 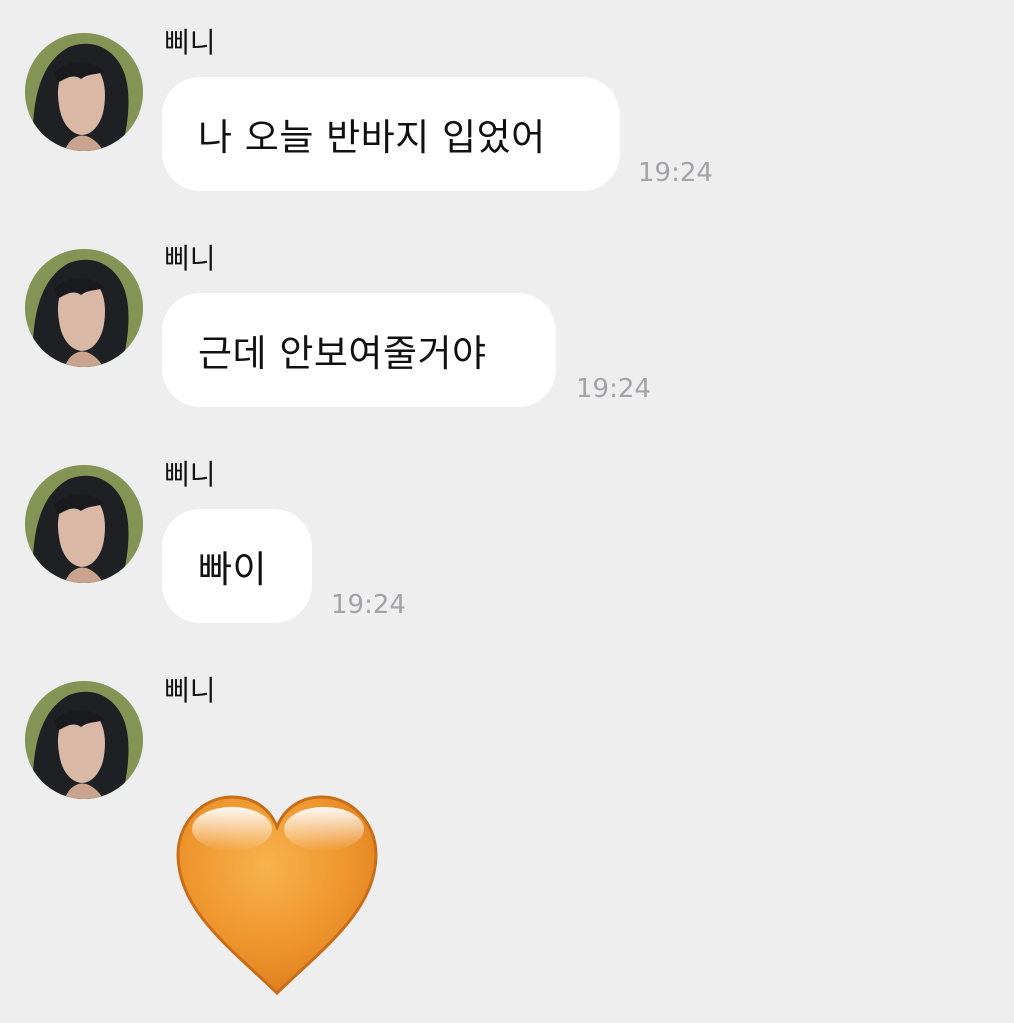 I want to click on message-bubble: 나 오늘 반바지 입었어, so click(x=391, y=134).